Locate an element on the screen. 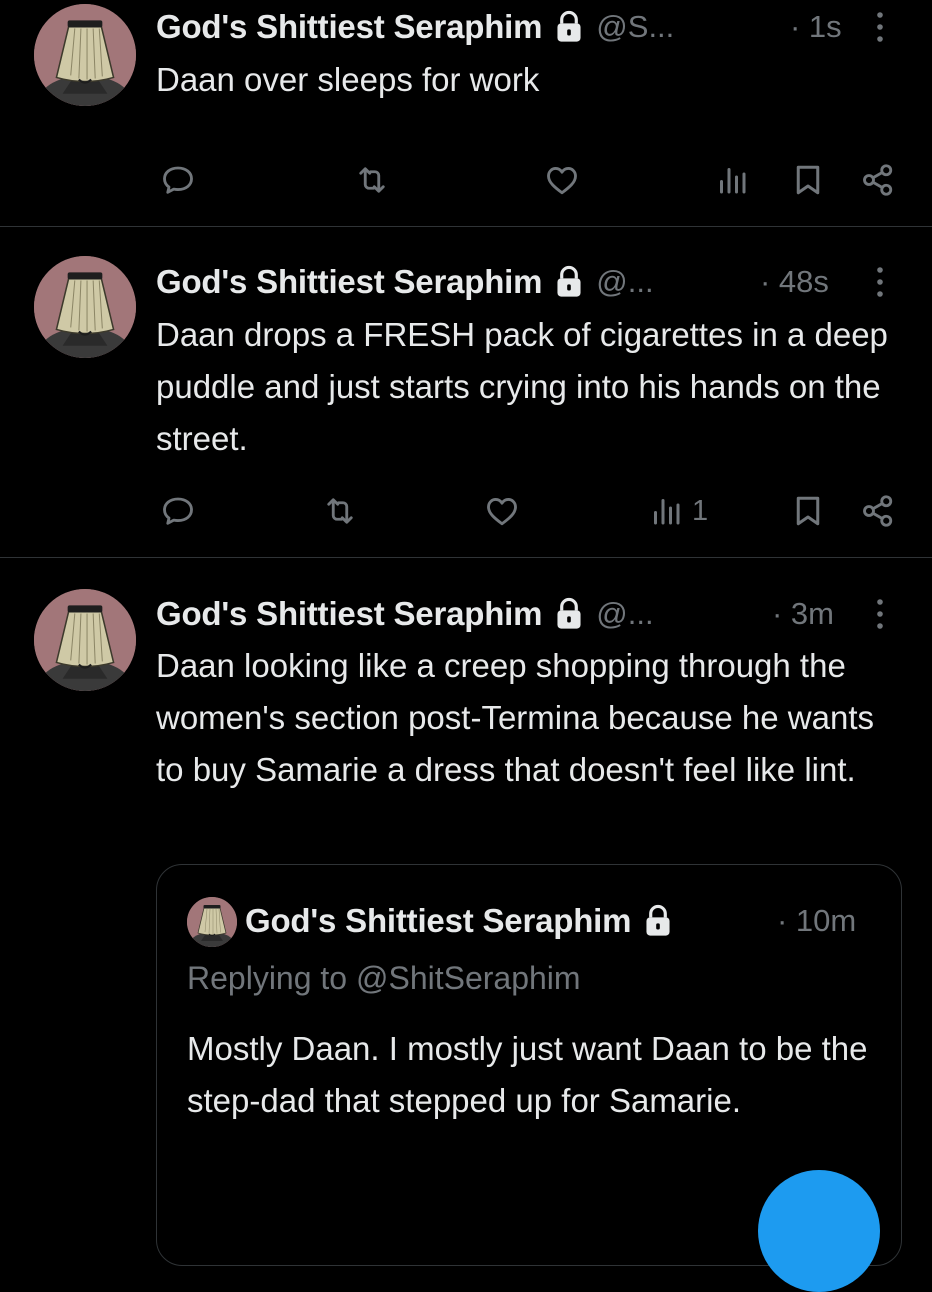 The height and width of the screenshot is (1292, 932). views-button: 1 is located at coordinates (678, 511).